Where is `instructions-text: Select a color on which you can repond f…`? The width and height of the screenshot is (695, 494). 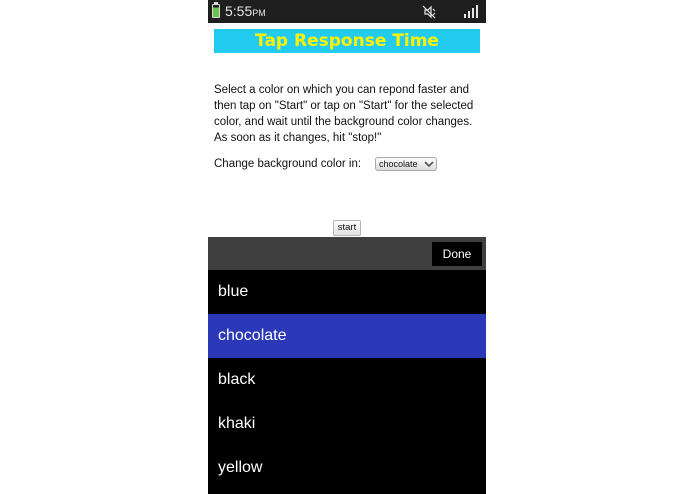
instructions-text: Select a color on which you can repond f… is located at coordinates (344, 114).